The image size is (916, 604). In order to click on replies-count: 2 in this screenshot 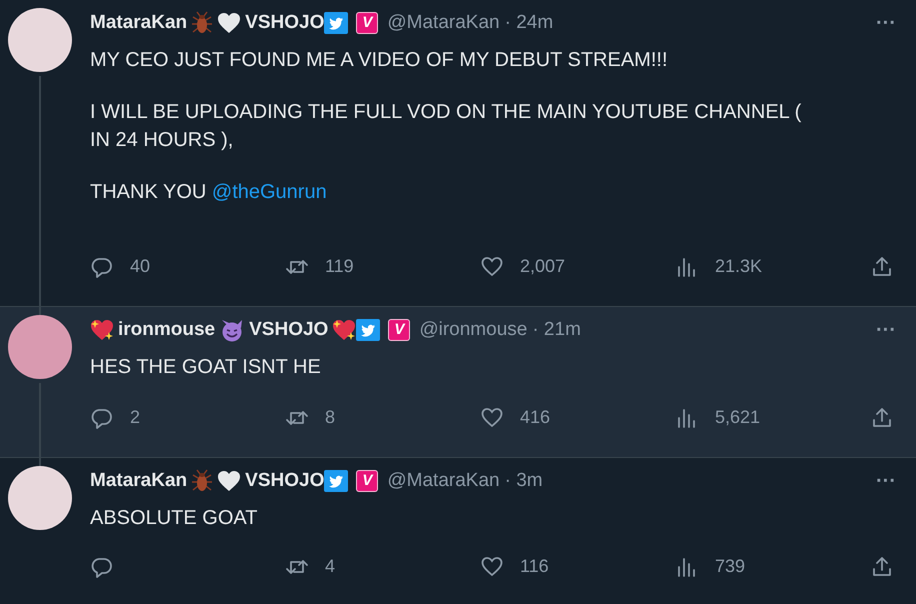, I will do `click(135, 417)`.